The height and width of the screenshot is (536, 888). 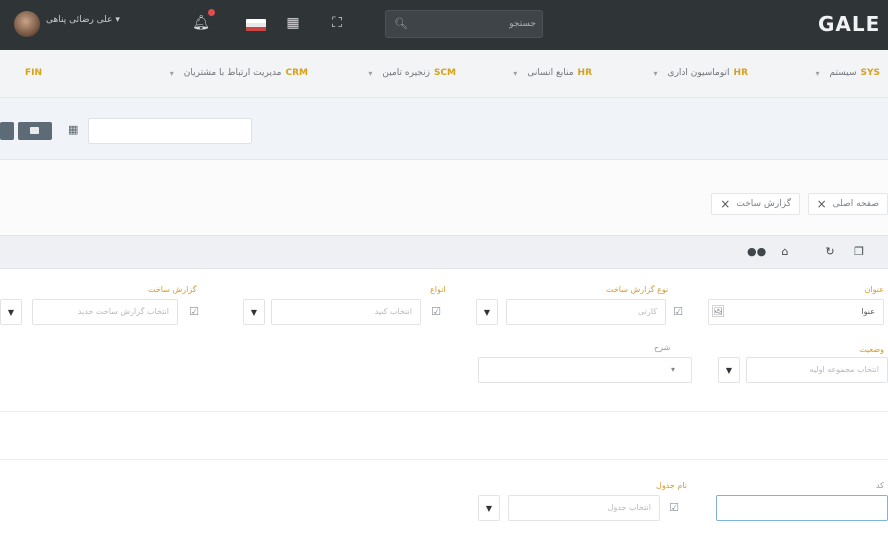 I want to click on logo: GALE, so click(x=849, y=24).